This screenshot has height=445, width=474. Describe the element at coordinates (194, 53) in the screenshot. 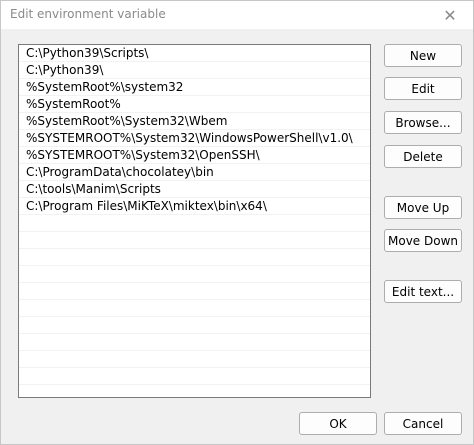

I see `list-item: C:\Python39\Scripts\` at that location.